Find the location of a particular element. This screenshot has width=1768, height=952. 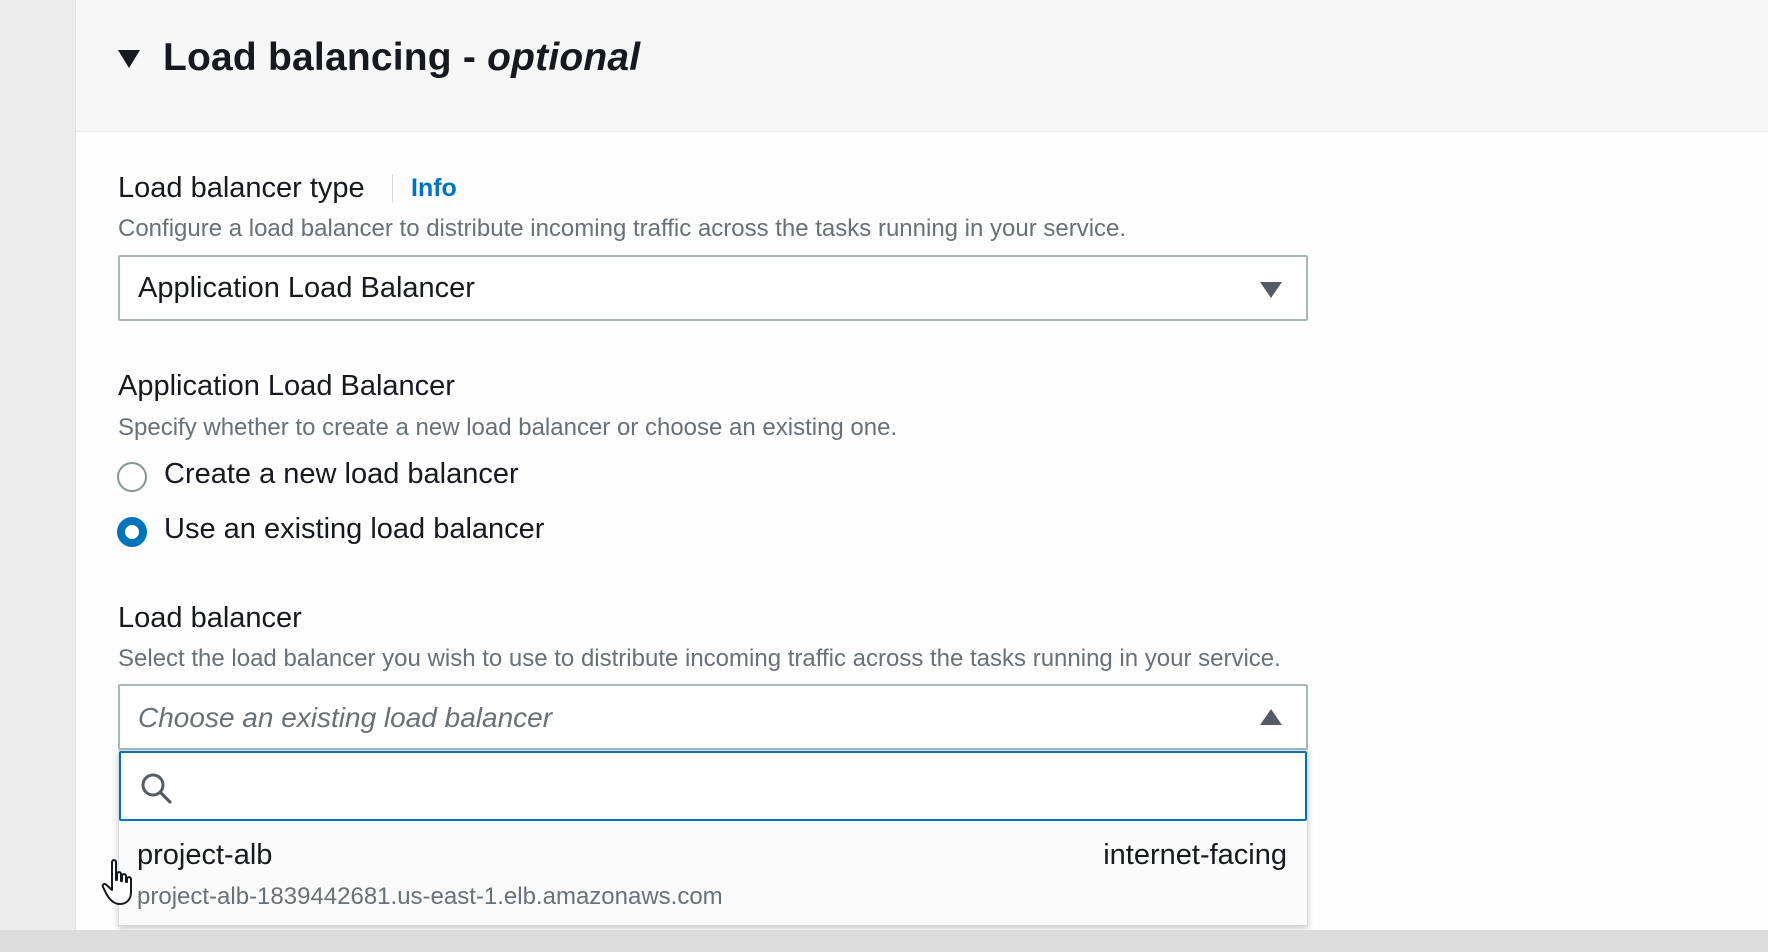

option-name: project-alb is located at coordinates (205, 855).